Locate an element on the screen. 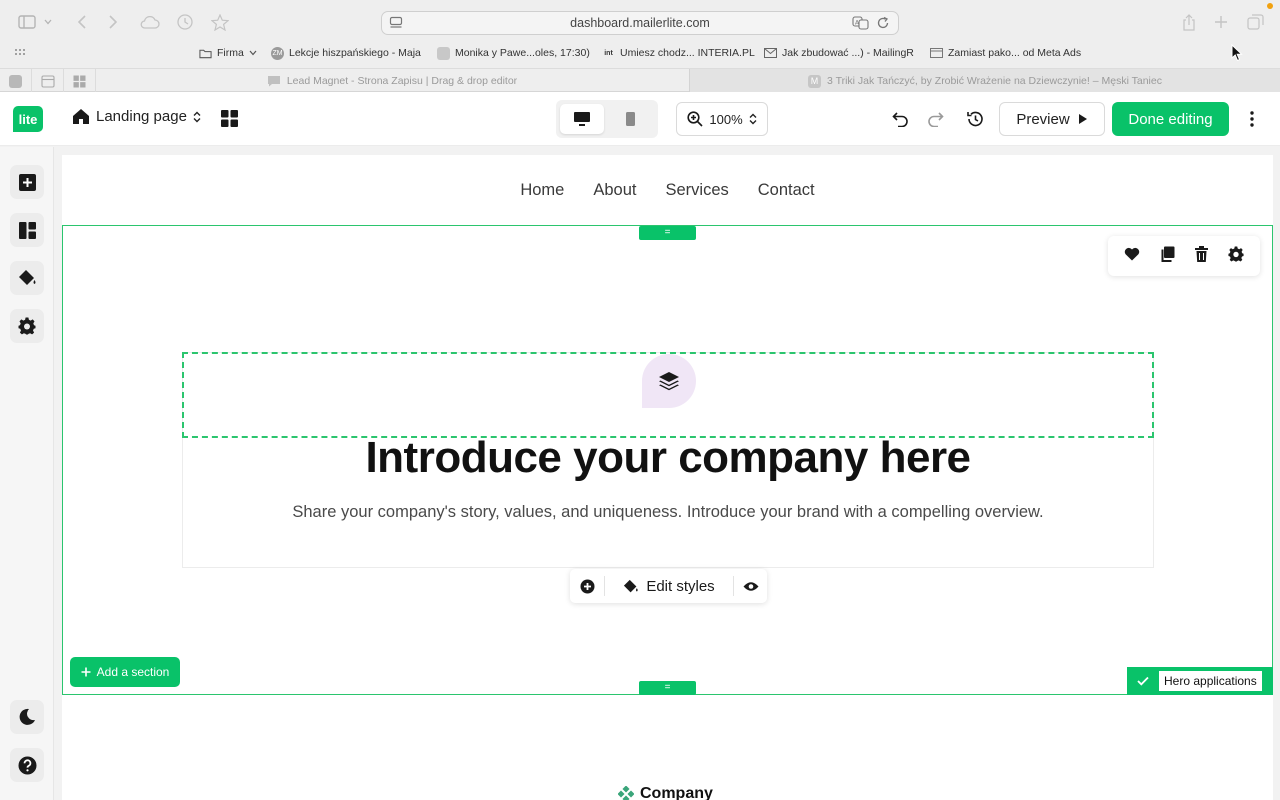 The height and width of the screenshot is (800, 1280). dark-mode-button is located at coordinates (27, 717).